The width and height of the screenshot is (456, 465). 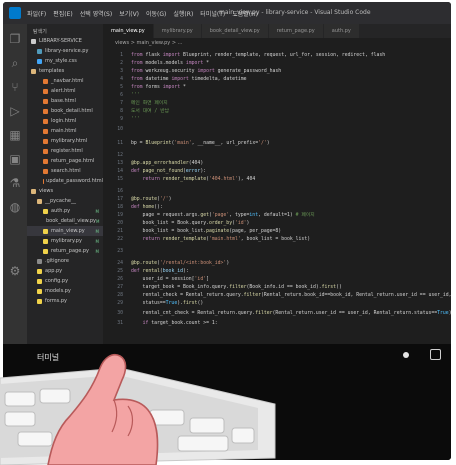 What do you see at coordinates (277, 264) in the screenshot?
I see `code-line: 24 @bp.route('/rental/<int:book_id>')` at bounding box center [277, 264].